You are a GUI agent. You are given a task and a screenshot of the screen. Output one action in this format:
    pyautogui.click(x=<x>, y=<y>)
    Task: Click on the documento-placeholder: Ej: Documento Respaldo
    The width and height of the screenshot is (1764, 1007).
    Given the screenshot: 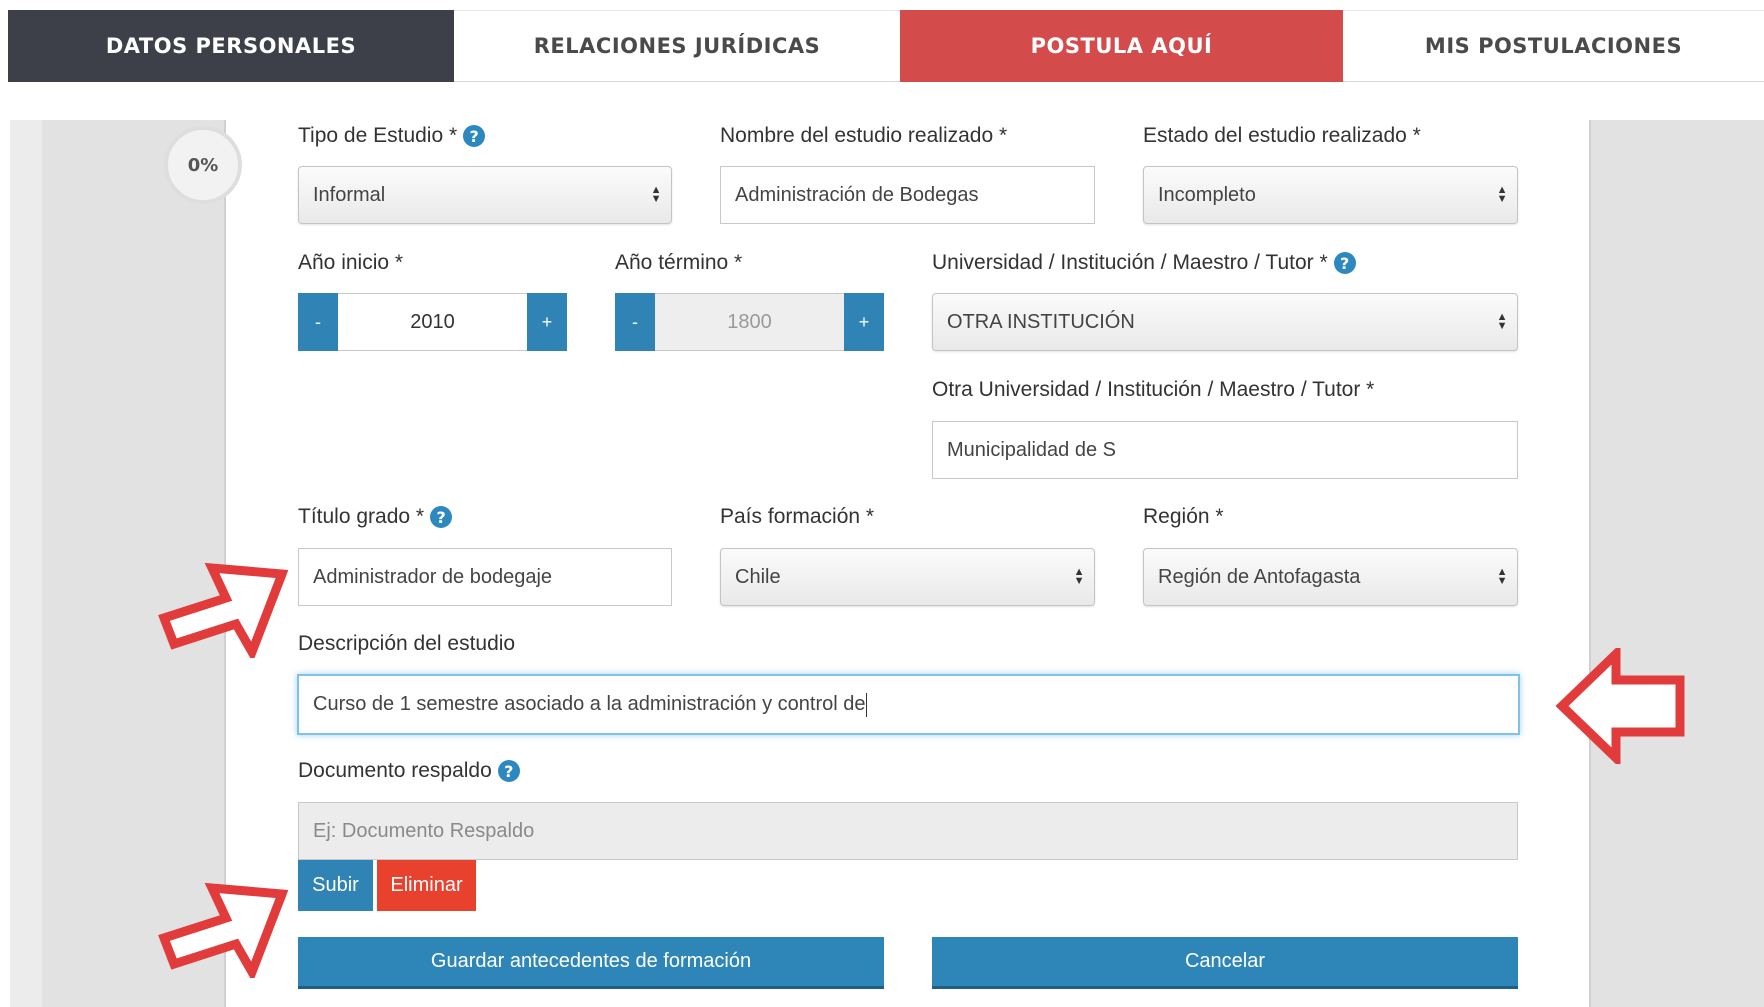 What is the action you would take?
    pyautogui.click(x=424, y=830)
    